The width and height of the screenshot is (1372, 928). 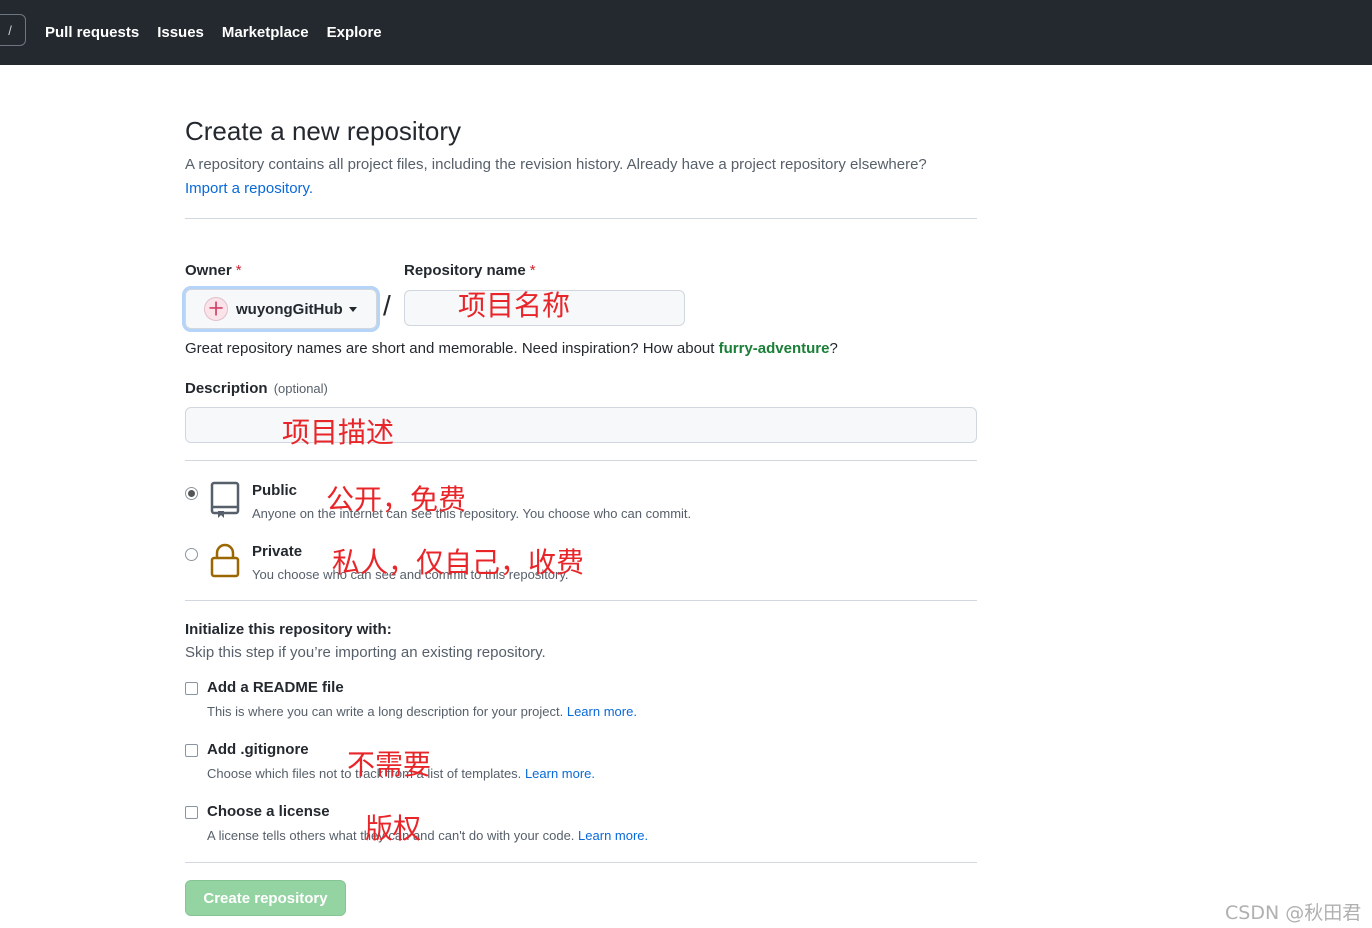 I want to click on initialize-title: Initialize this repository with:, so click(x=288, y=629).